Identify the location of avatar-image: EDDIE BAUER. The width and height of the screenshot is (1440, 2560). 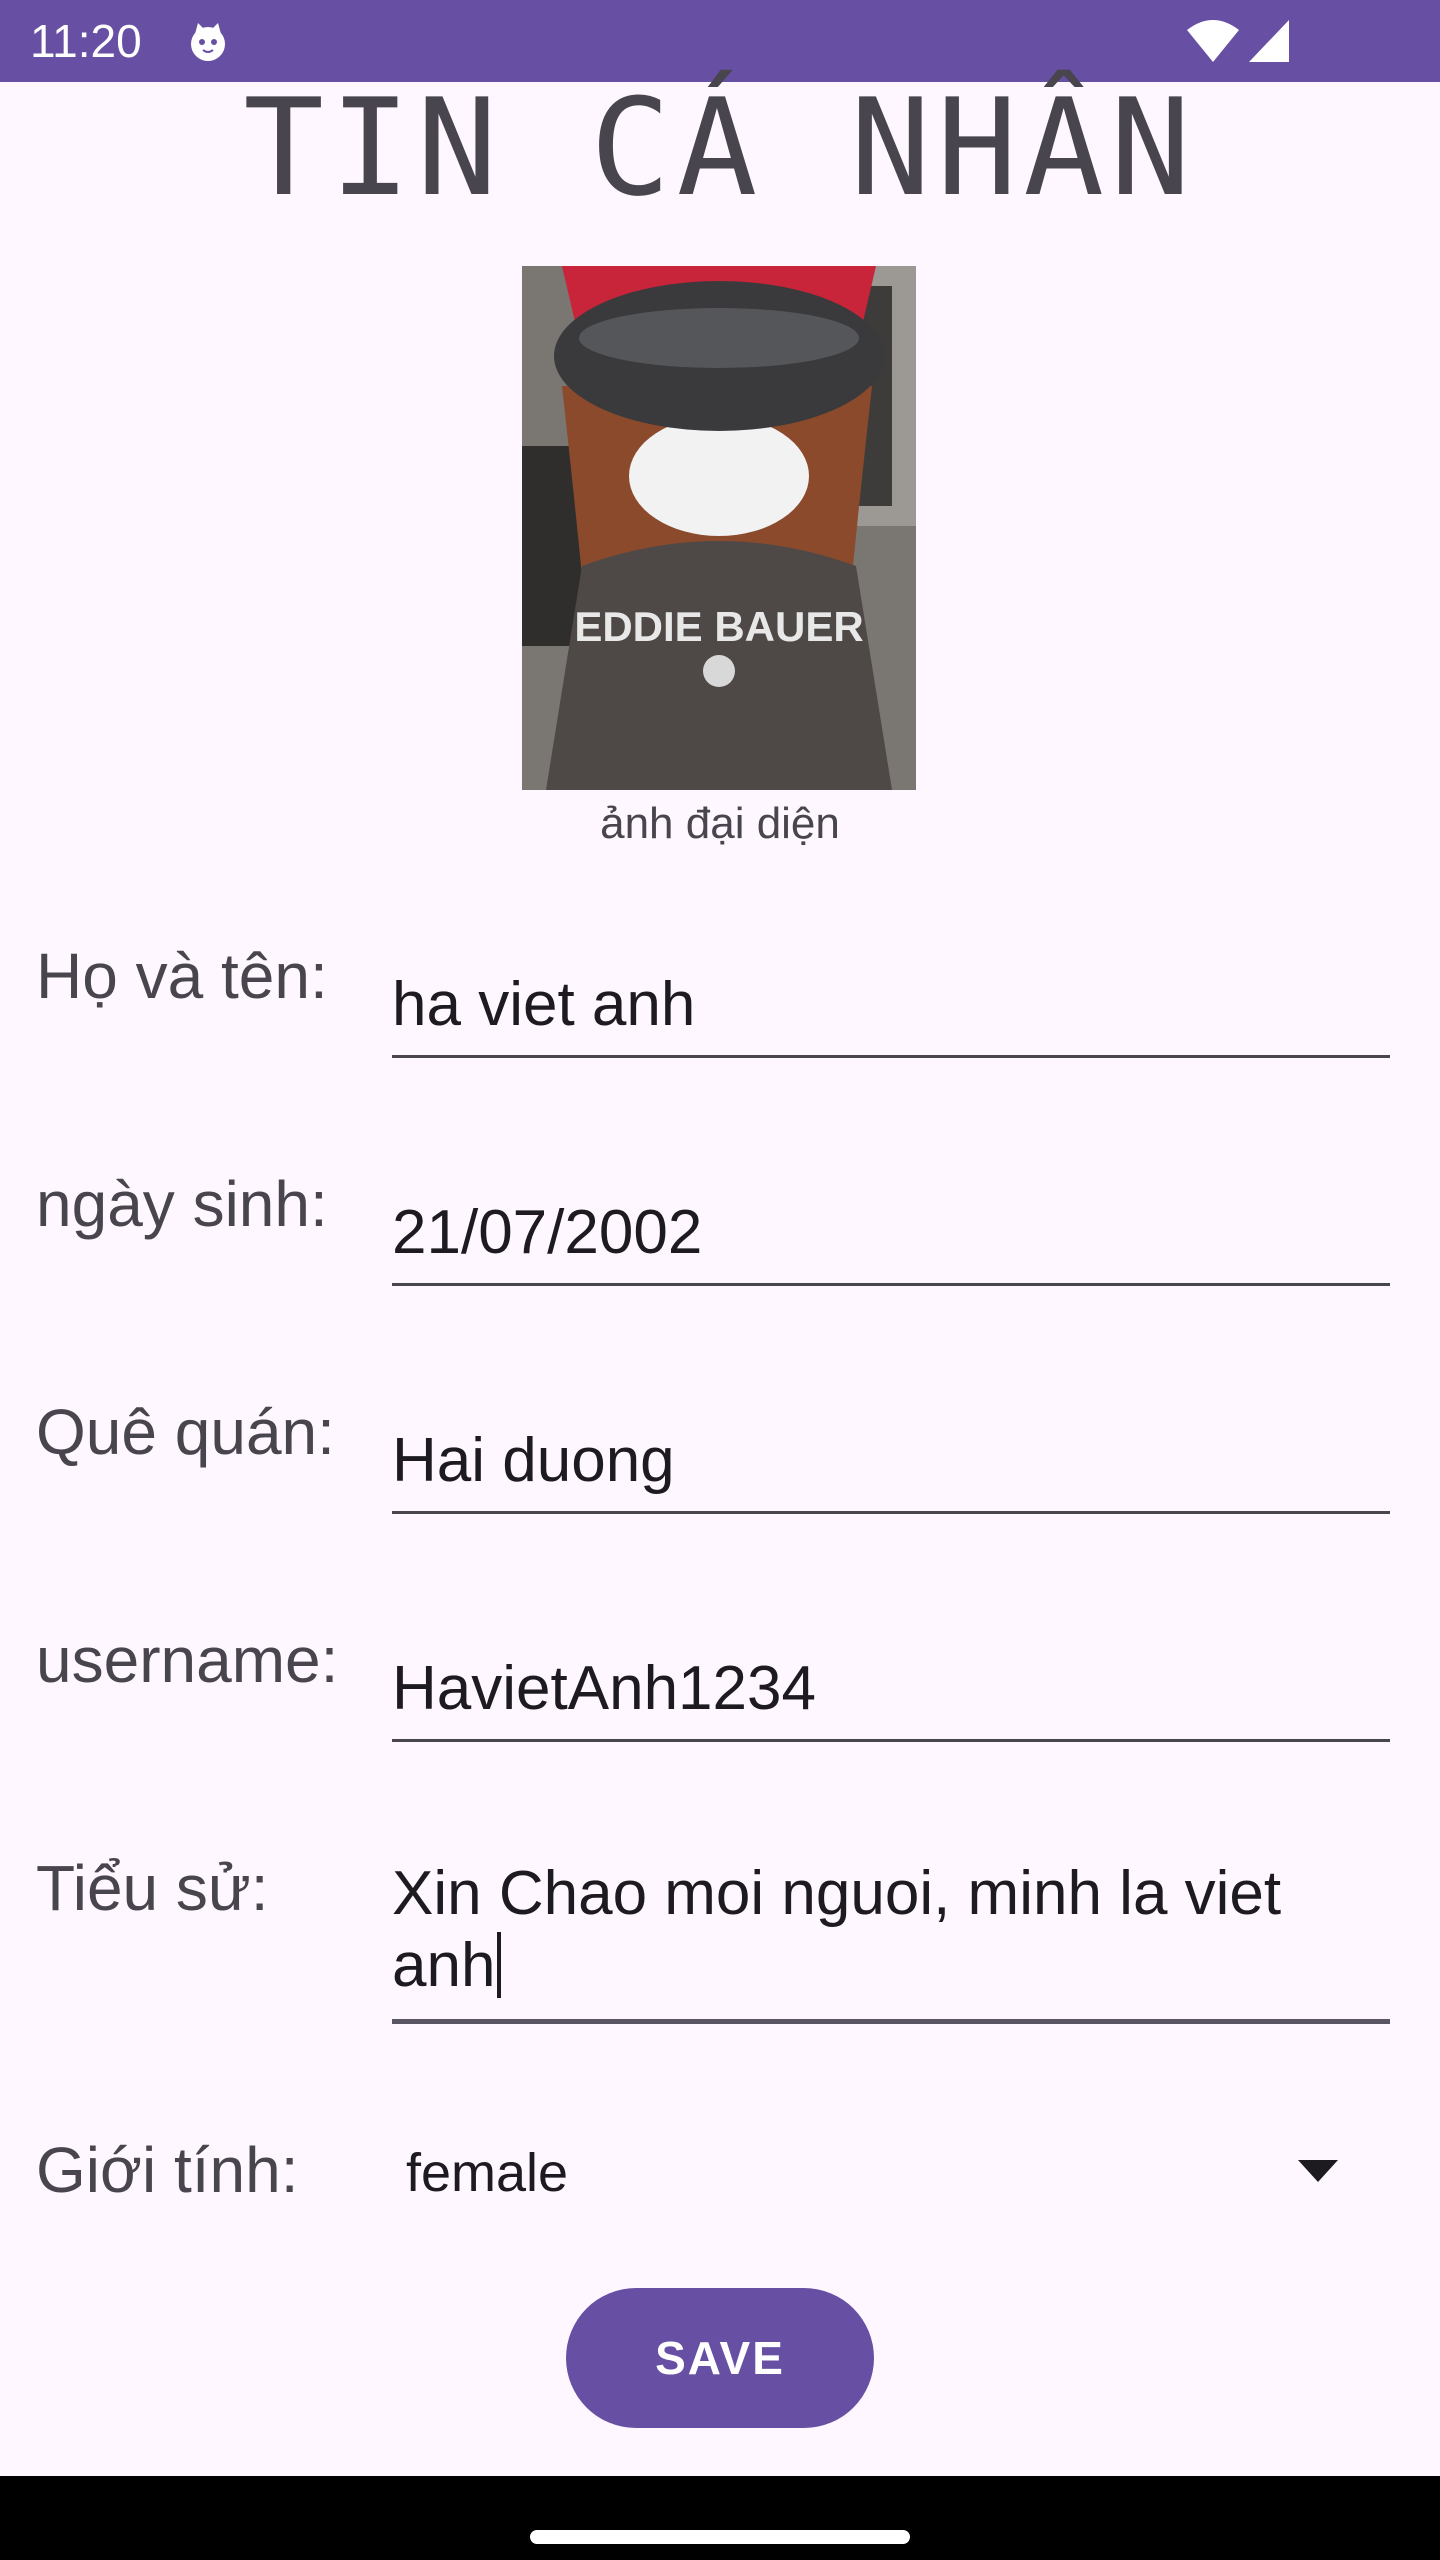
(719, 528).